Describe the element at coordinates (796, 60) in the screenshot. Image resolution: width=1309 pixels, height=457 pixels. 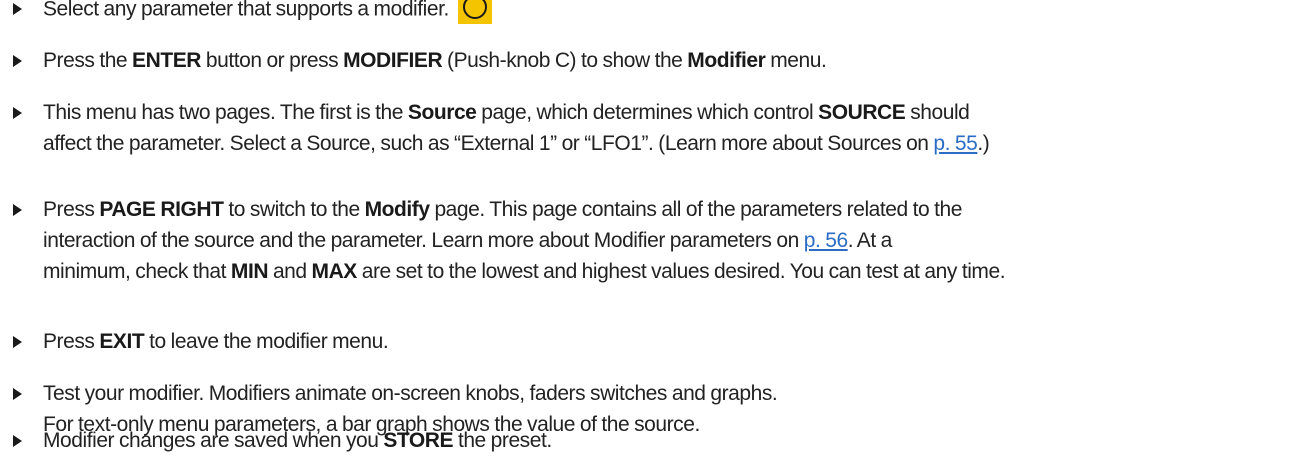
I see `text-run: menu.` at that location.